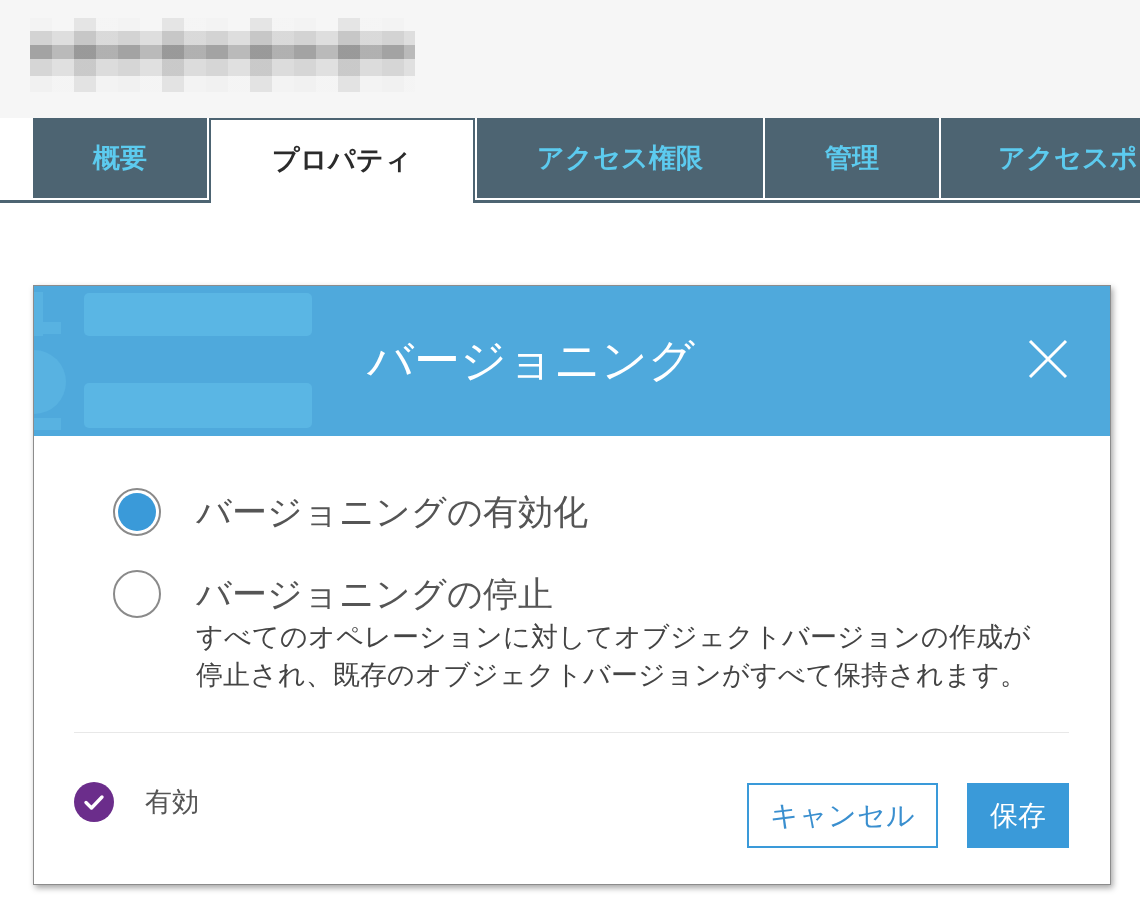 The height and width of the screenshot is (924, 1140). Describe the element at coordinates (342, 160) in the screenshot. I see `tab: プロパティ` at that location.